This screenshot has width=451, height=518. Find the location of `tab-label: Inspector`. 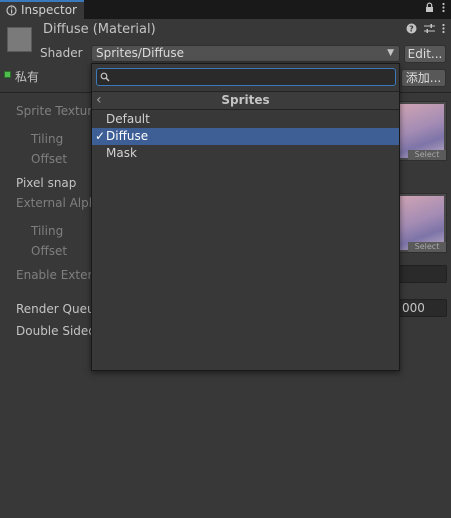

tab-label: Inspector is located at coordinates (49, 10).